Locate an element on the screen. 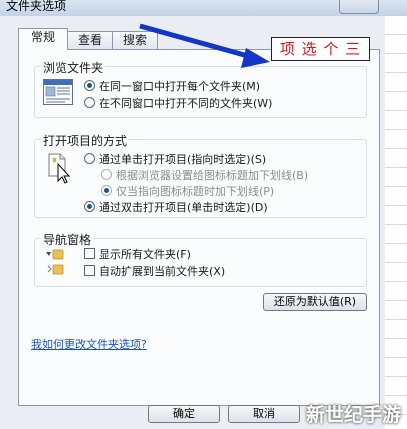 The height and width of the screenshot is (429, 407). annotation-arrow is located at coordinates (204, 45).